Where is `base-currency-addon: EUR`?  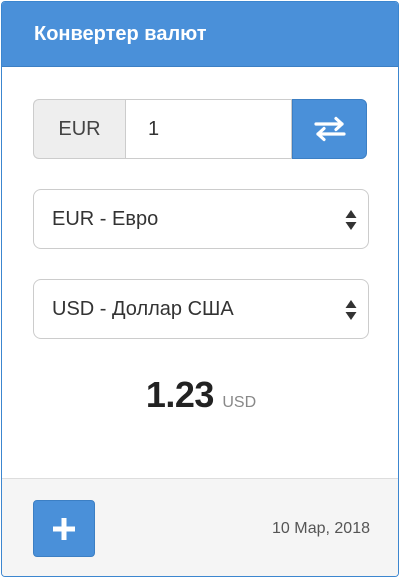 base-currency-addon: EUR is located at coordinates (79, 129).